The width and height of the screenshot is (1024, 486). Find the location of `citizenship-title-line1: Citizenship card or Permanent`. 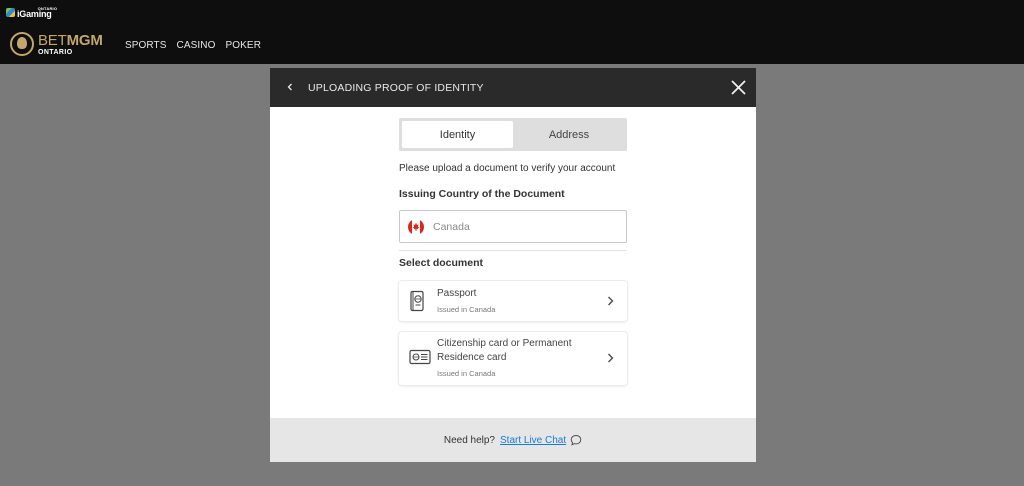

citizenship-title-line1: Citizenship card or Permanent is located at coordinates (504, 343).